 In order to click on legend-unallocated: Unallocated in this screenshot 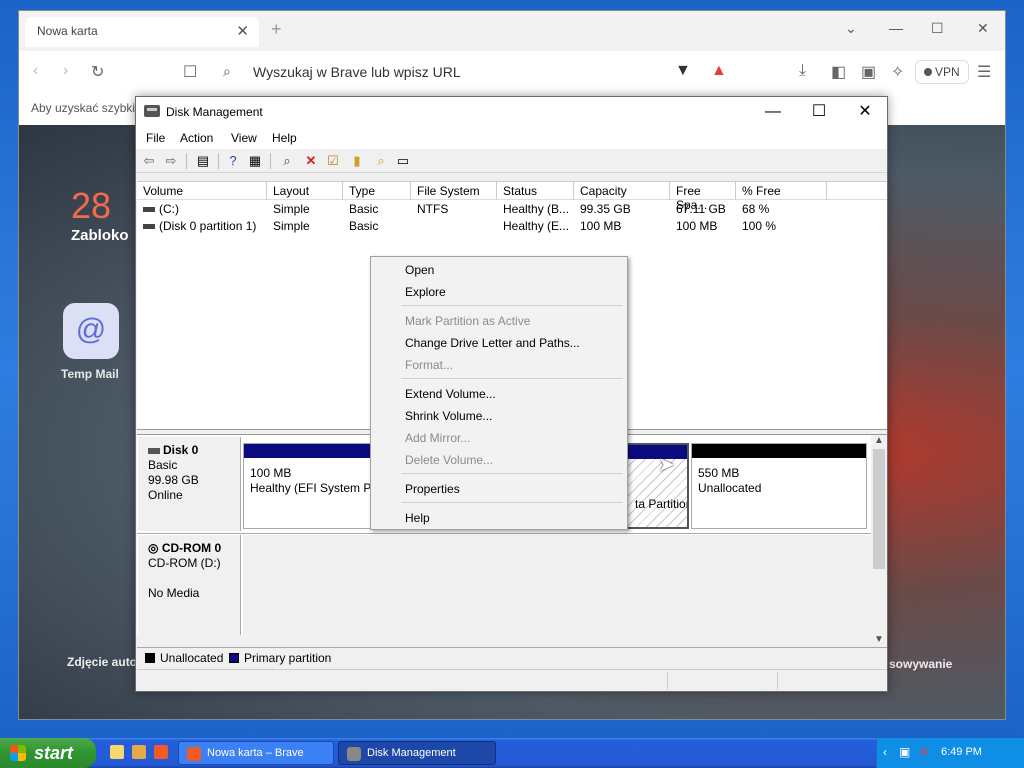, I will do `click(192, 658)`.